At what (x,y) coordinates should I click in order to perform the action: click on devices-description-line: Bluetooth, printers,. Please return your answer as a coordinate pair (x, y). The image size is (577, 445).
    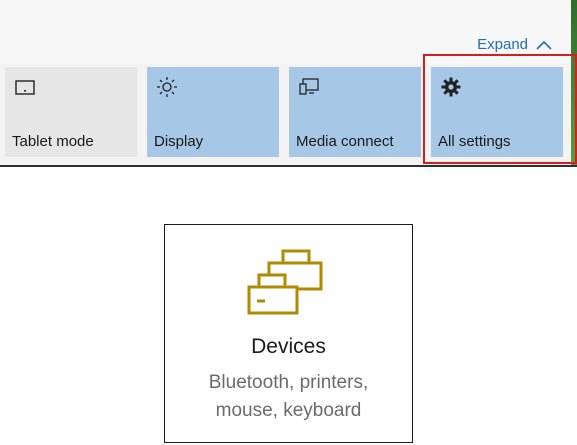
    Looking at the image, I should click on (288, 382).